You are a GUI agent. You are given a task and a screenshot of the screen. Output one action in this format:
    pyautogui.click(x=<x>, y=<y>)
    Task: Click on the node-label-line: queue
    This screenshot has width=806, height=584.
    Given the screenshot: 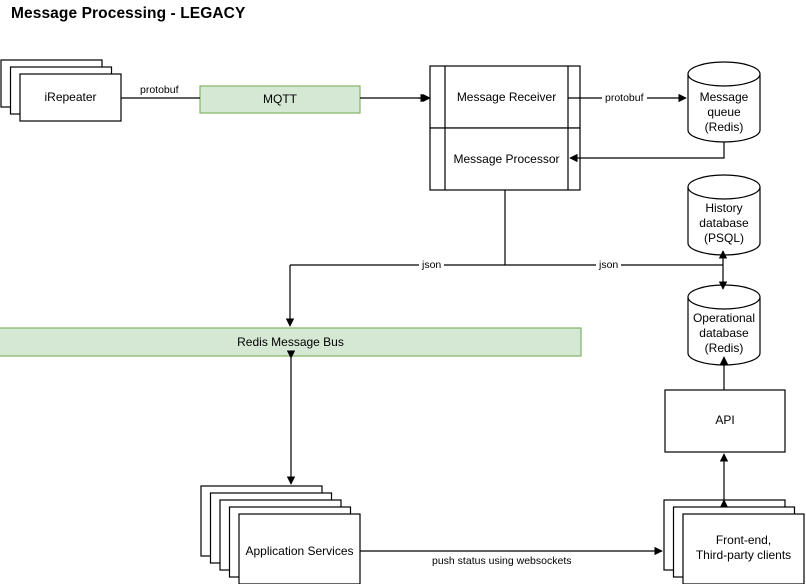 What is the action you would take?
    pyautogui.click(x=724, y=112)
    